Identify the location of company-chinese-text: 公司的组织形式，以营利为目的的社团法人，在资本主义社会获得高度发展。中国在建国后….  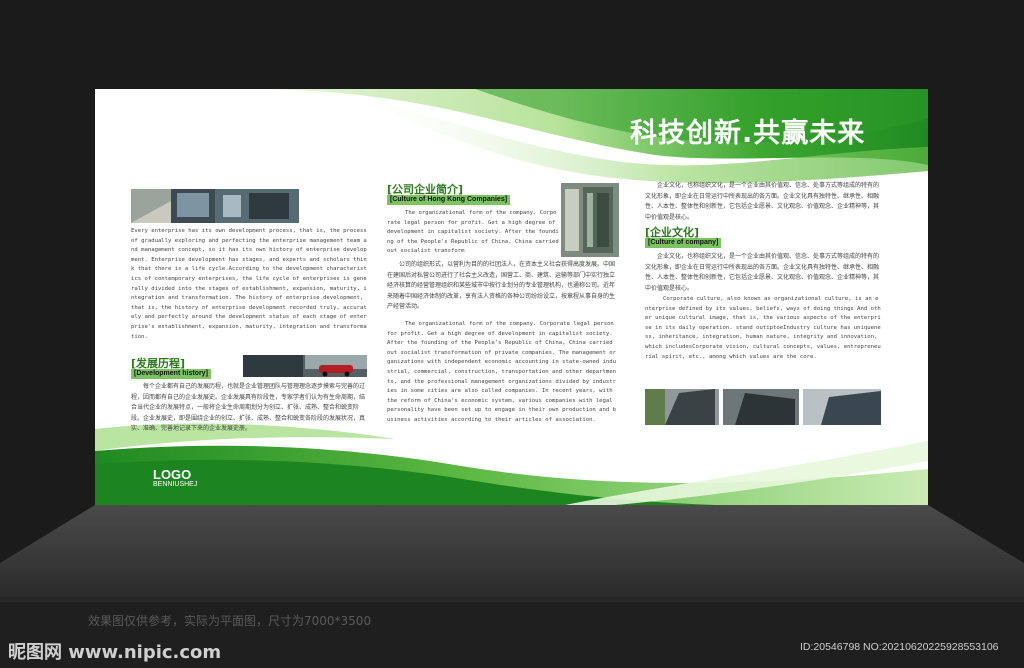
(501, 285).